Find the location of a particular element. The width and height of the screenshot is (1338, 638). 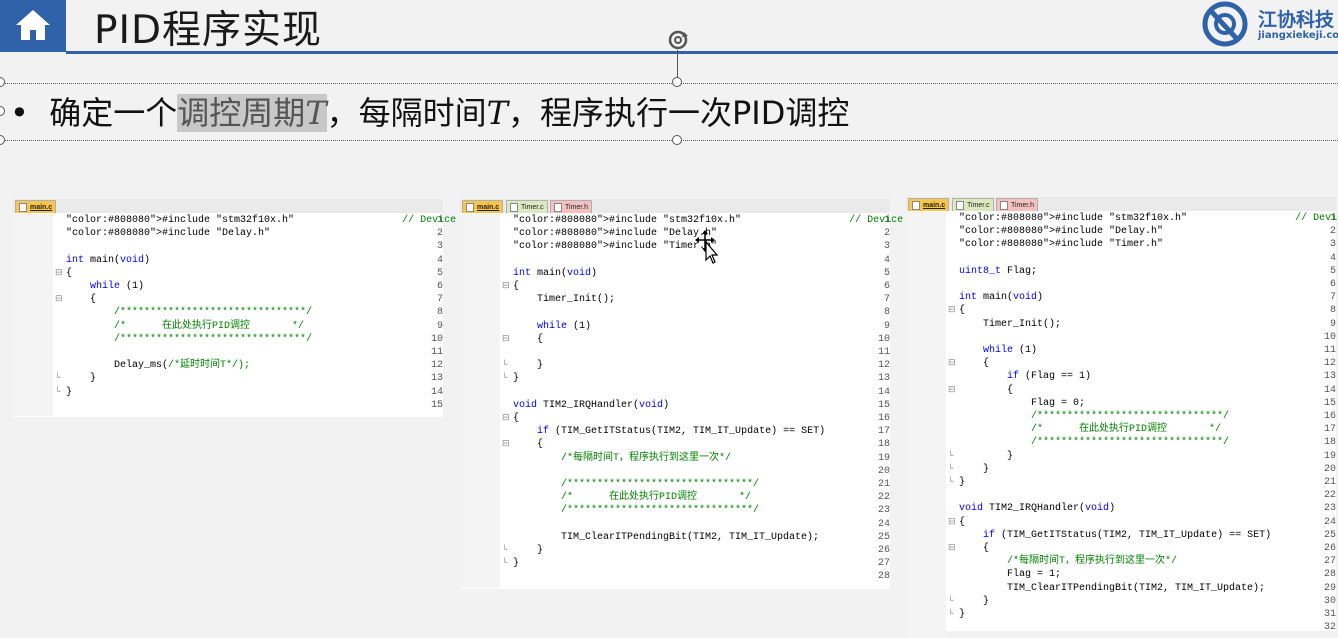

line-number: 28 is located at coordinates (1329, 575).